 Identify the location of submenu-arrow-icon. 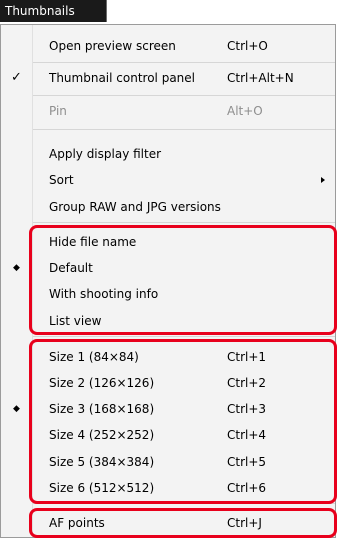
(323, 180).